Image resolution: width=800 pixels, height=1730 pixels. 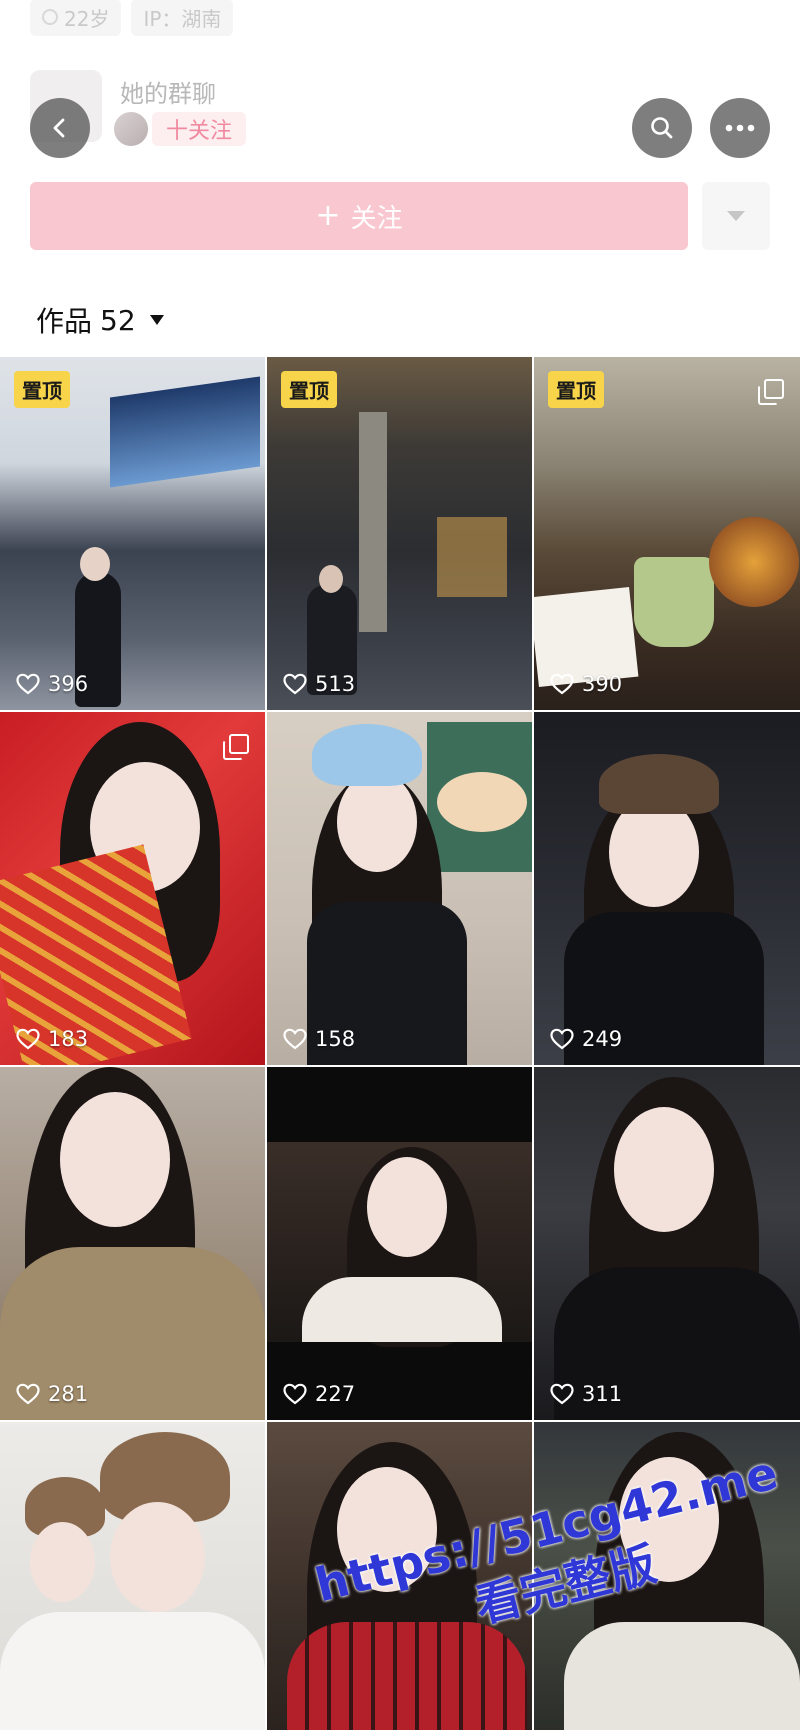 I want to click on age-chip: 22岁, so click(x=76, y=18).